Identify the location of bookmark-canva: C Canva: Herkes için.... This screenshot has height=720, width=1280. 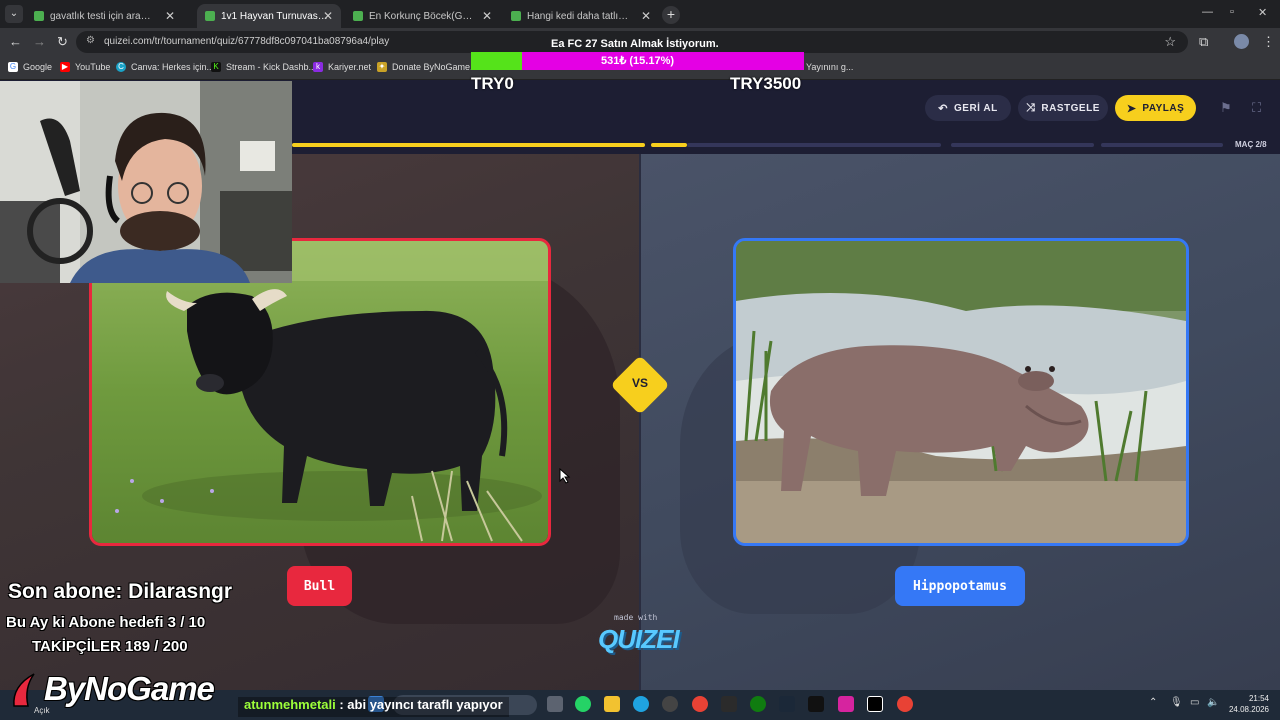
(165, 67).